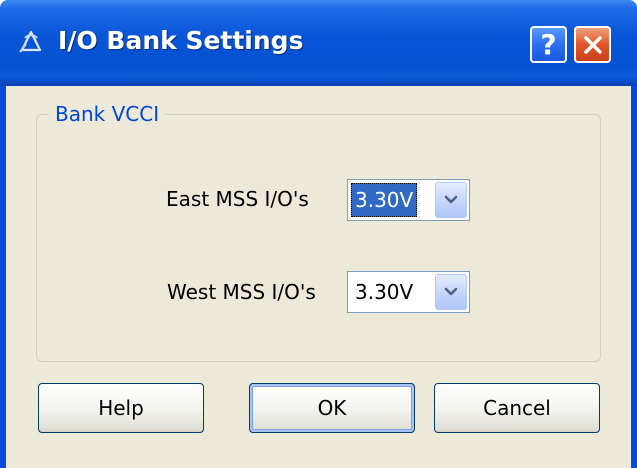 Image resolution: width=637 pixels, height=468 pixels. Describe the element at coordinates (107, 114) in the screenshot. I see `group-legend: Bank VCCI` at that location.